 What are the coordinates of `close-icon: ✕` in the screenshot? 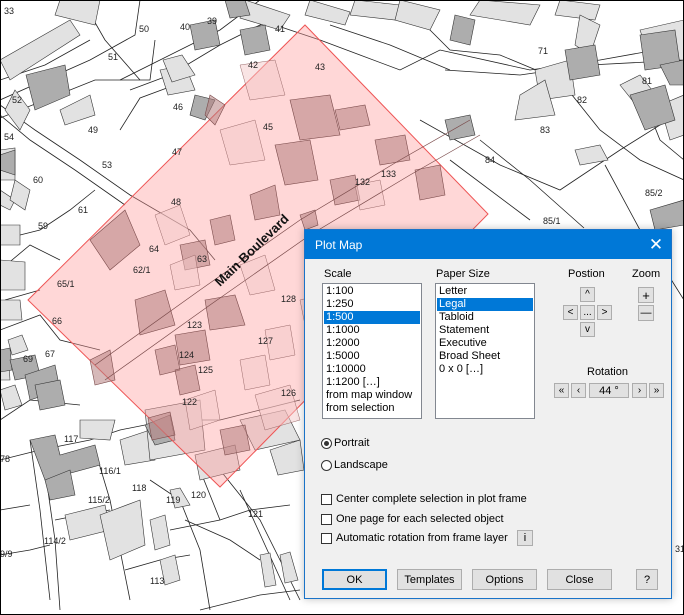 It's located at (656, 244).